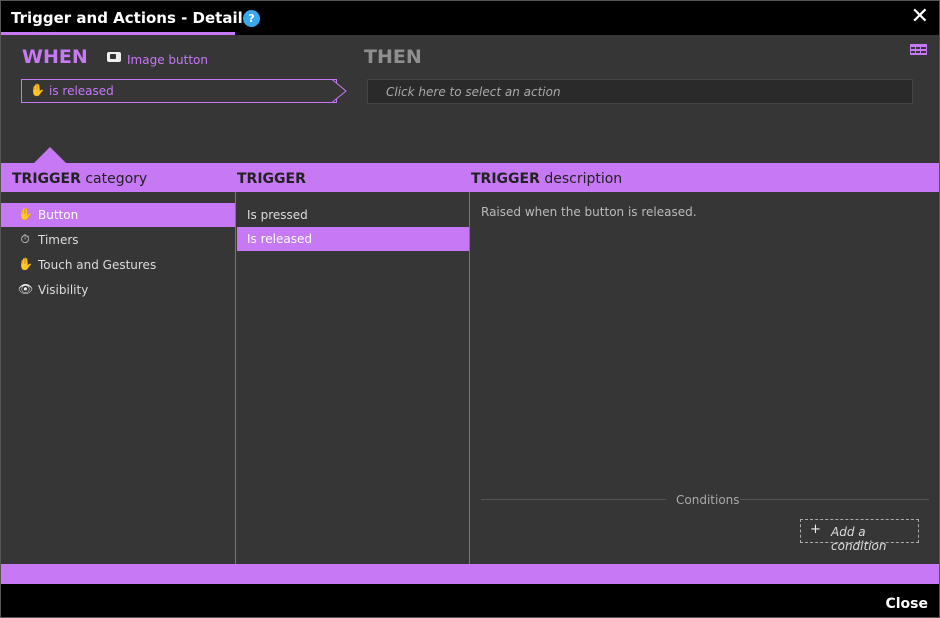 This screenshot has width=940, height=618. I want to click on plus-icon: +, so click(815, 529).